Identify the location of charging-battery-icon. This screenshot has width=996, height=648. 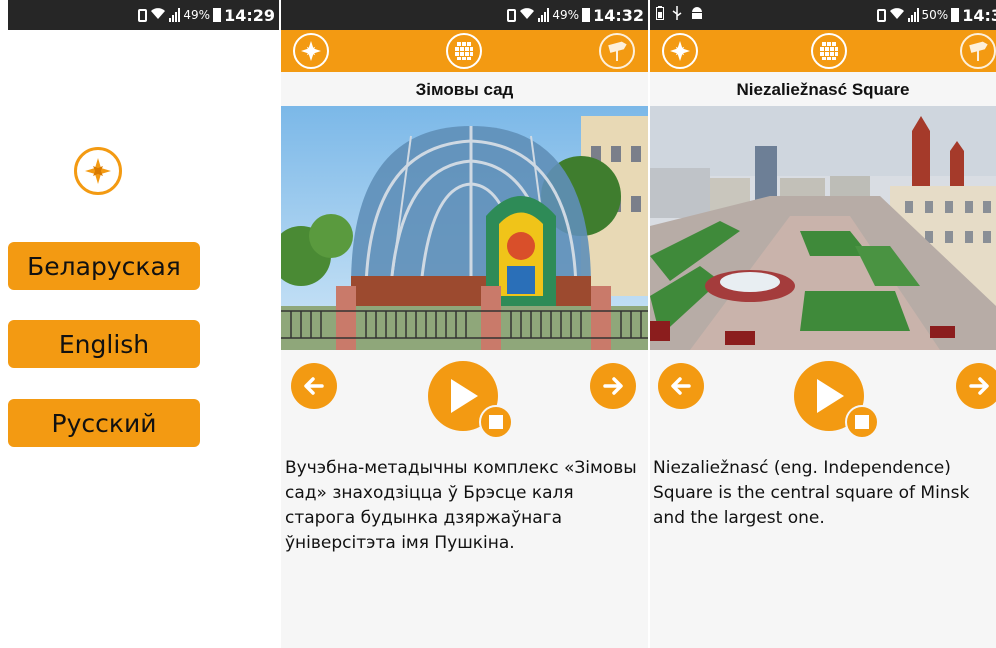
(955, 15).